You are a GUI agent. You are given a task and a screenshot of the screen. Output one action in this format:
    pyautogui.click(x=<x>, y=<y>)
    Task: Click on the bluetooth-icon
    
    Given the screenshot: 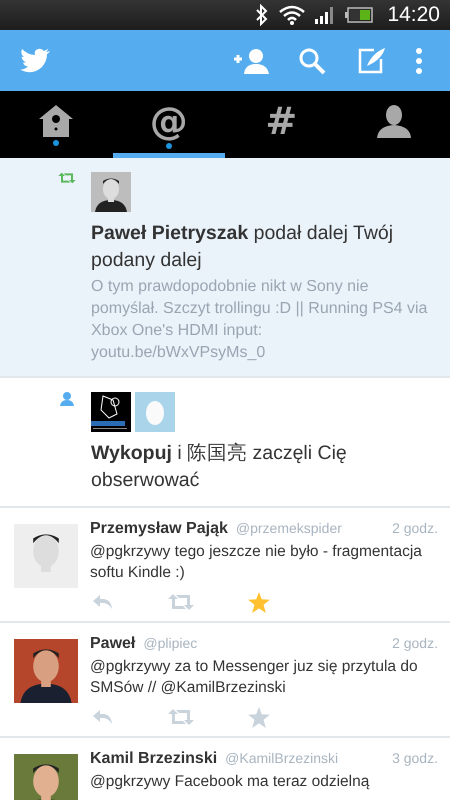 What is the action you would take?
    pyautogui.click(x=262, y=15)
    